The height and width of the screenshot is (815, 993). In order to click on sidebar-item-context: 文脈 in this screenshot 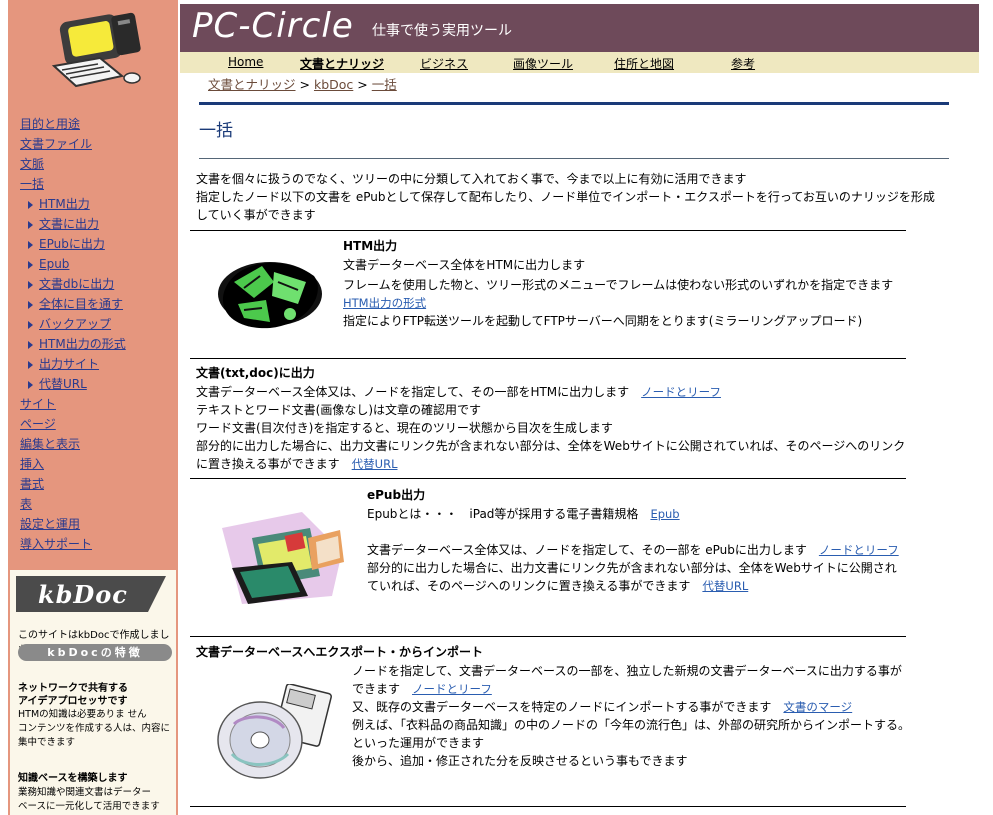, I will do `click(73, 164)`.